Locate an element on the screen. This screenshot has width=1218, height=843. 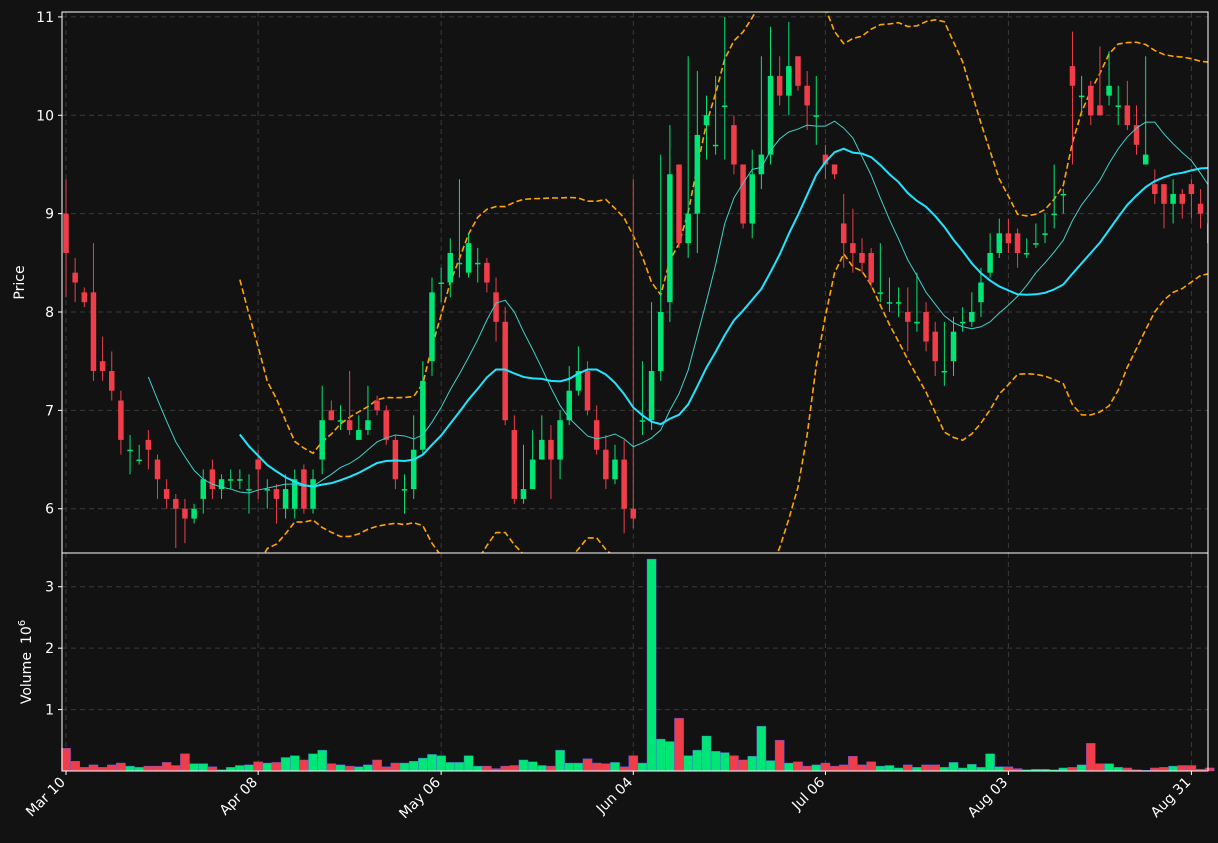
price-tick-label: 6 is located at coordinates (49, 510).